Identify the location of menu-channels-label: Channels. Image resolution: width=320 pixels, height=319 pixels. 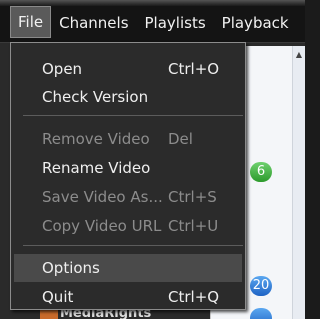
(94, 23).